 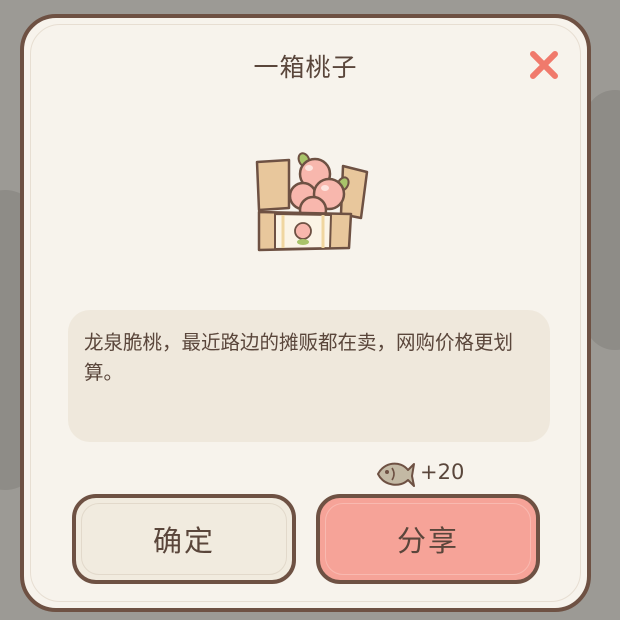 What do you see at coordinates (305, 67) in the screenshot?
I see `dialog-title: 一箱桃子` at bounding box center [305, 67].